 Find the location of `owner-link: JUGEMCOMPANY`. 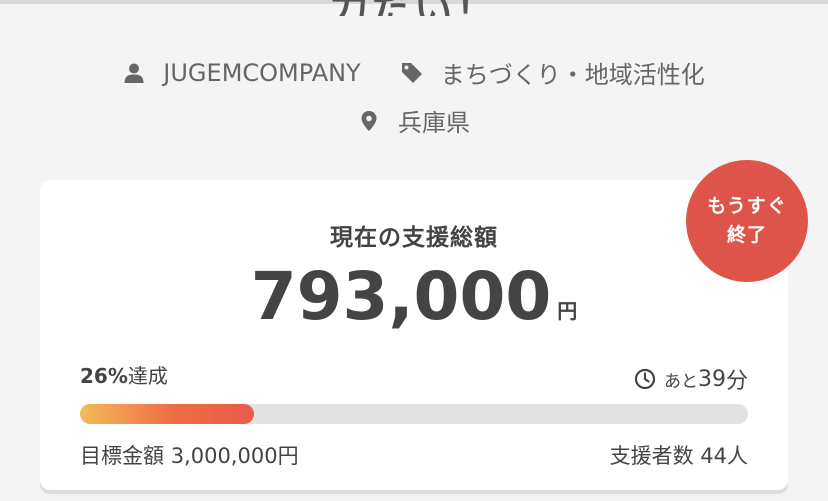

owner-link: JUGEMCOMPANY is located at coordinates (242, 72).